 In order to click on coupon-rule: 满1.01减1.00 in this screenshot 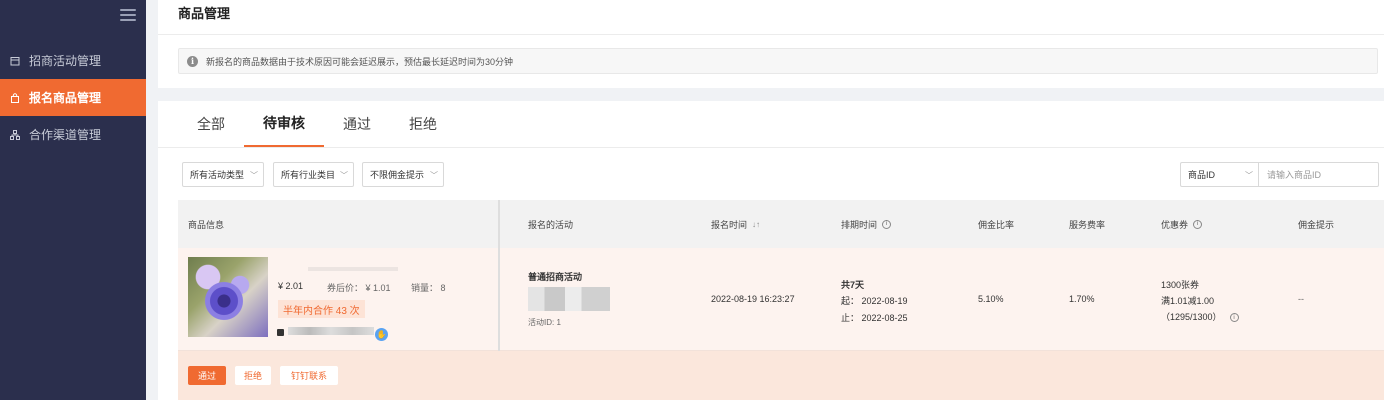, I will do `click(1188, 301)`.